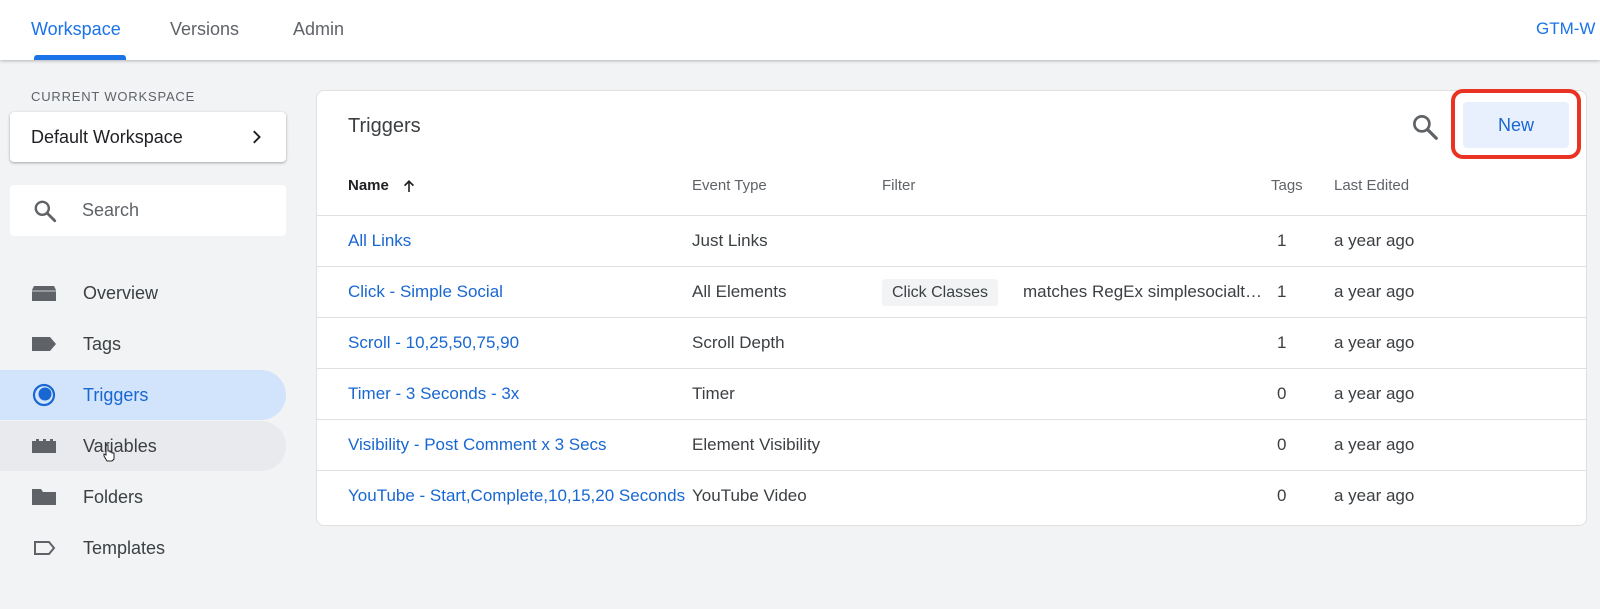 Image resolution: width=1600 pixels, height=609 pixels. I want to click on sidebar-item-variables: Variables, so click(143, 446).